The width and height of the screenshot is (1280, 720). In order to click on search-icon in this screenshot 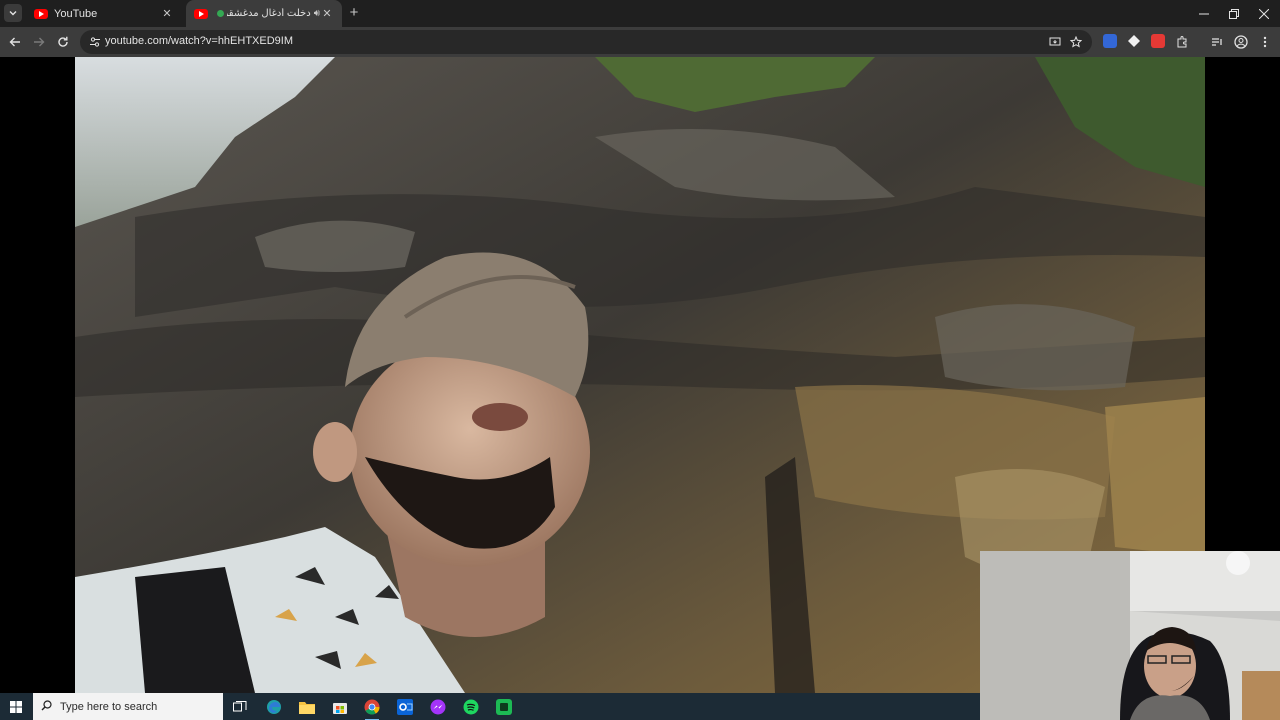, I will do `click(46, 706)`.